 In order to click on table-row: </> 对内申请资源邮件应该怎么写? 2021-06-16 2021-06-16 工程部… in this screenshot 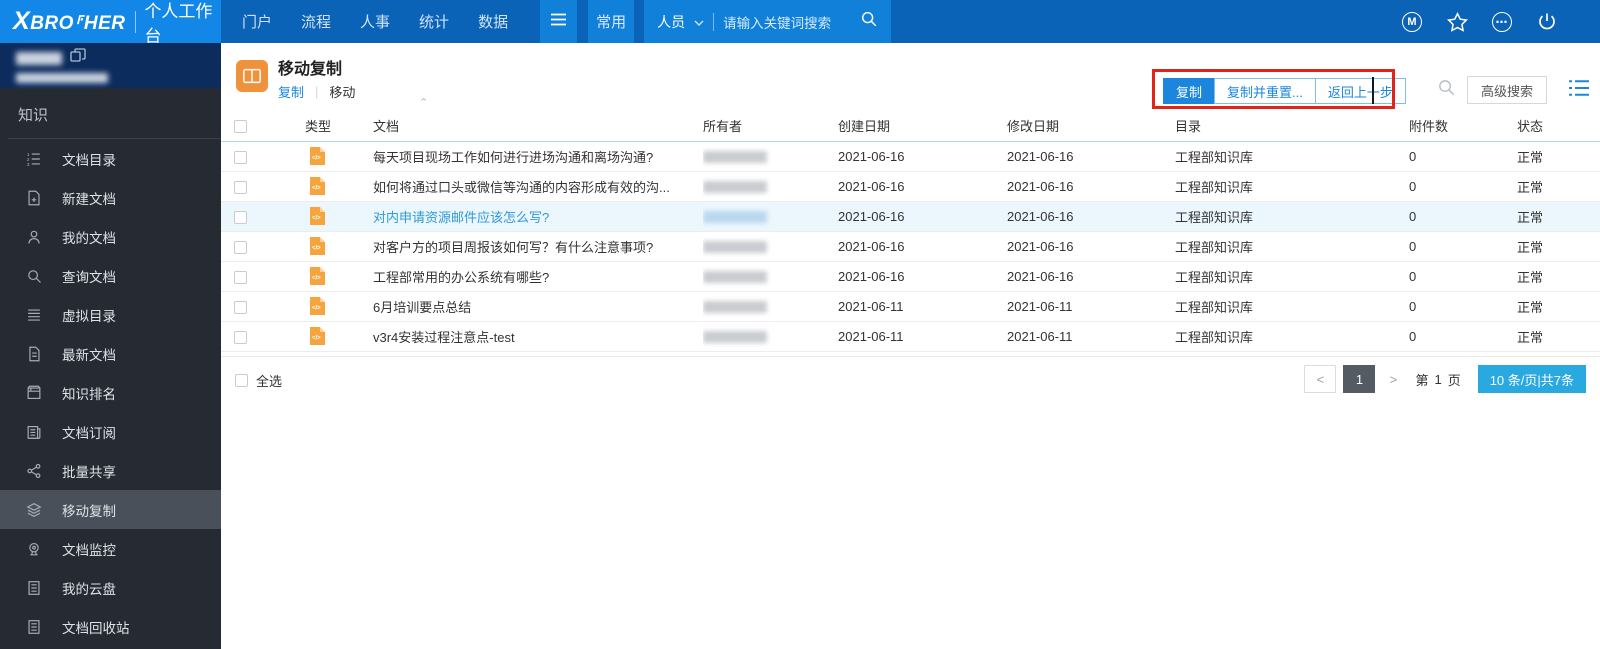, I will do `click(910, 216)`.